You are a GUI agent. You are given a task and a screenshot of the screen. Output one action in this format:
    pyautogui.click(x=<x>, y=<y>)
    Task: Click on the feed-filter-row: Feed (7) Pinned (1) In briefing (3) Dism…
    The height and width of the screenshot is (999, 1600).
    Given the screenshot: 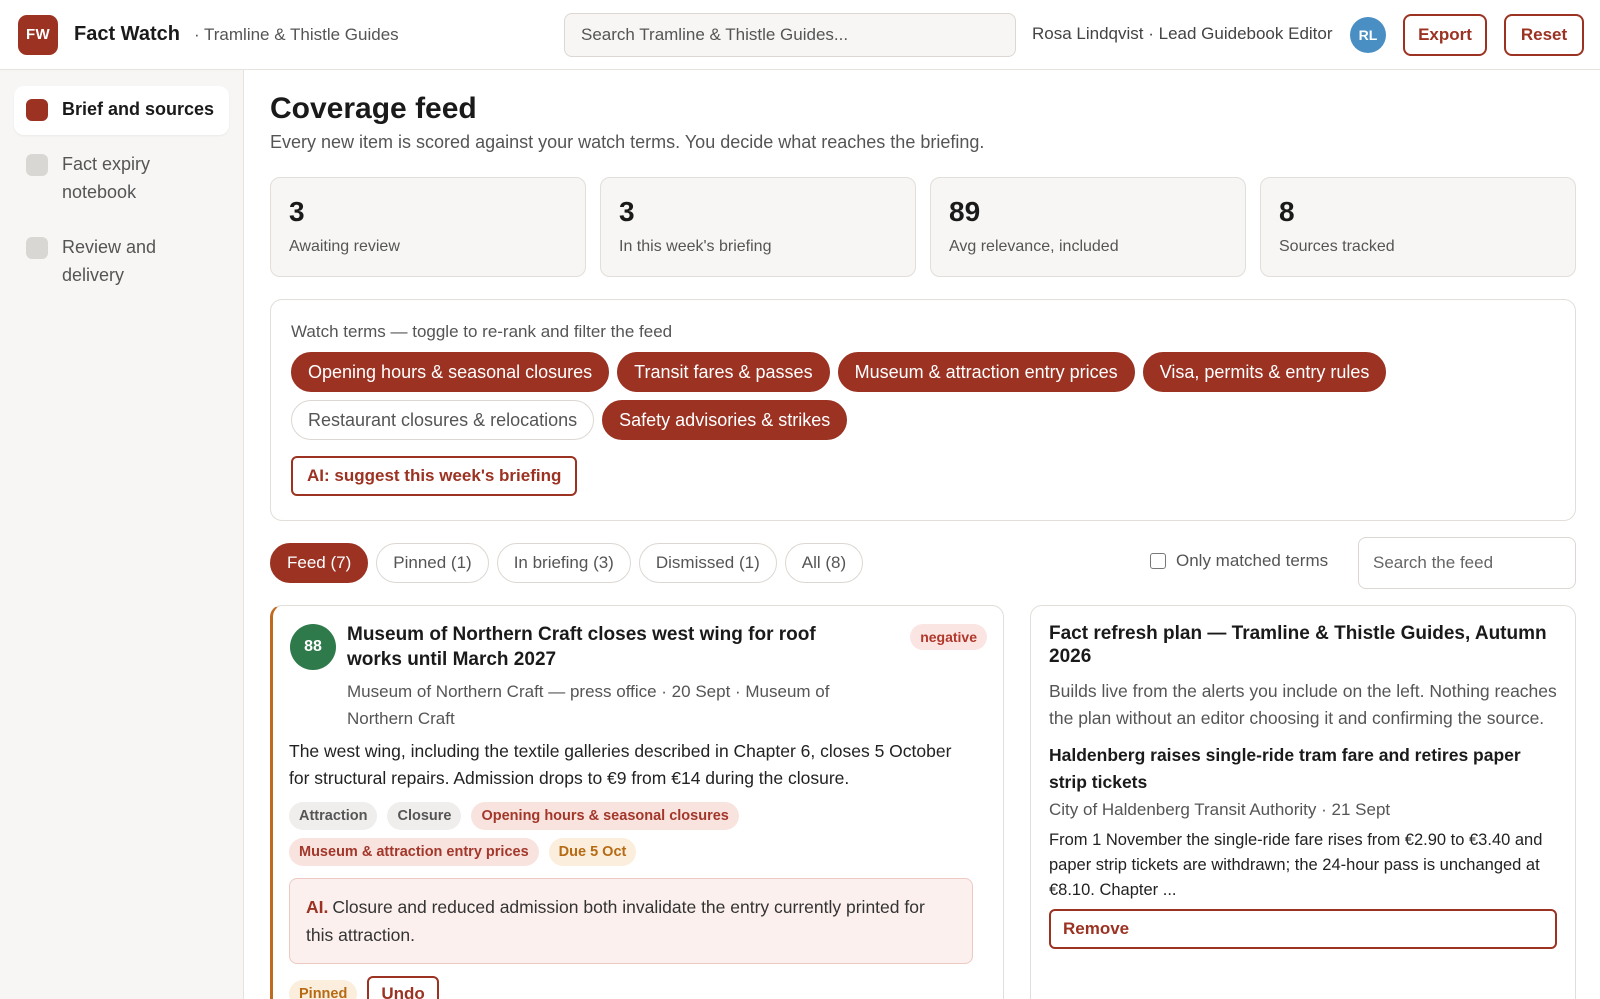 What is the action you would take?
    pyautogui.click(x=923, y=563)
    